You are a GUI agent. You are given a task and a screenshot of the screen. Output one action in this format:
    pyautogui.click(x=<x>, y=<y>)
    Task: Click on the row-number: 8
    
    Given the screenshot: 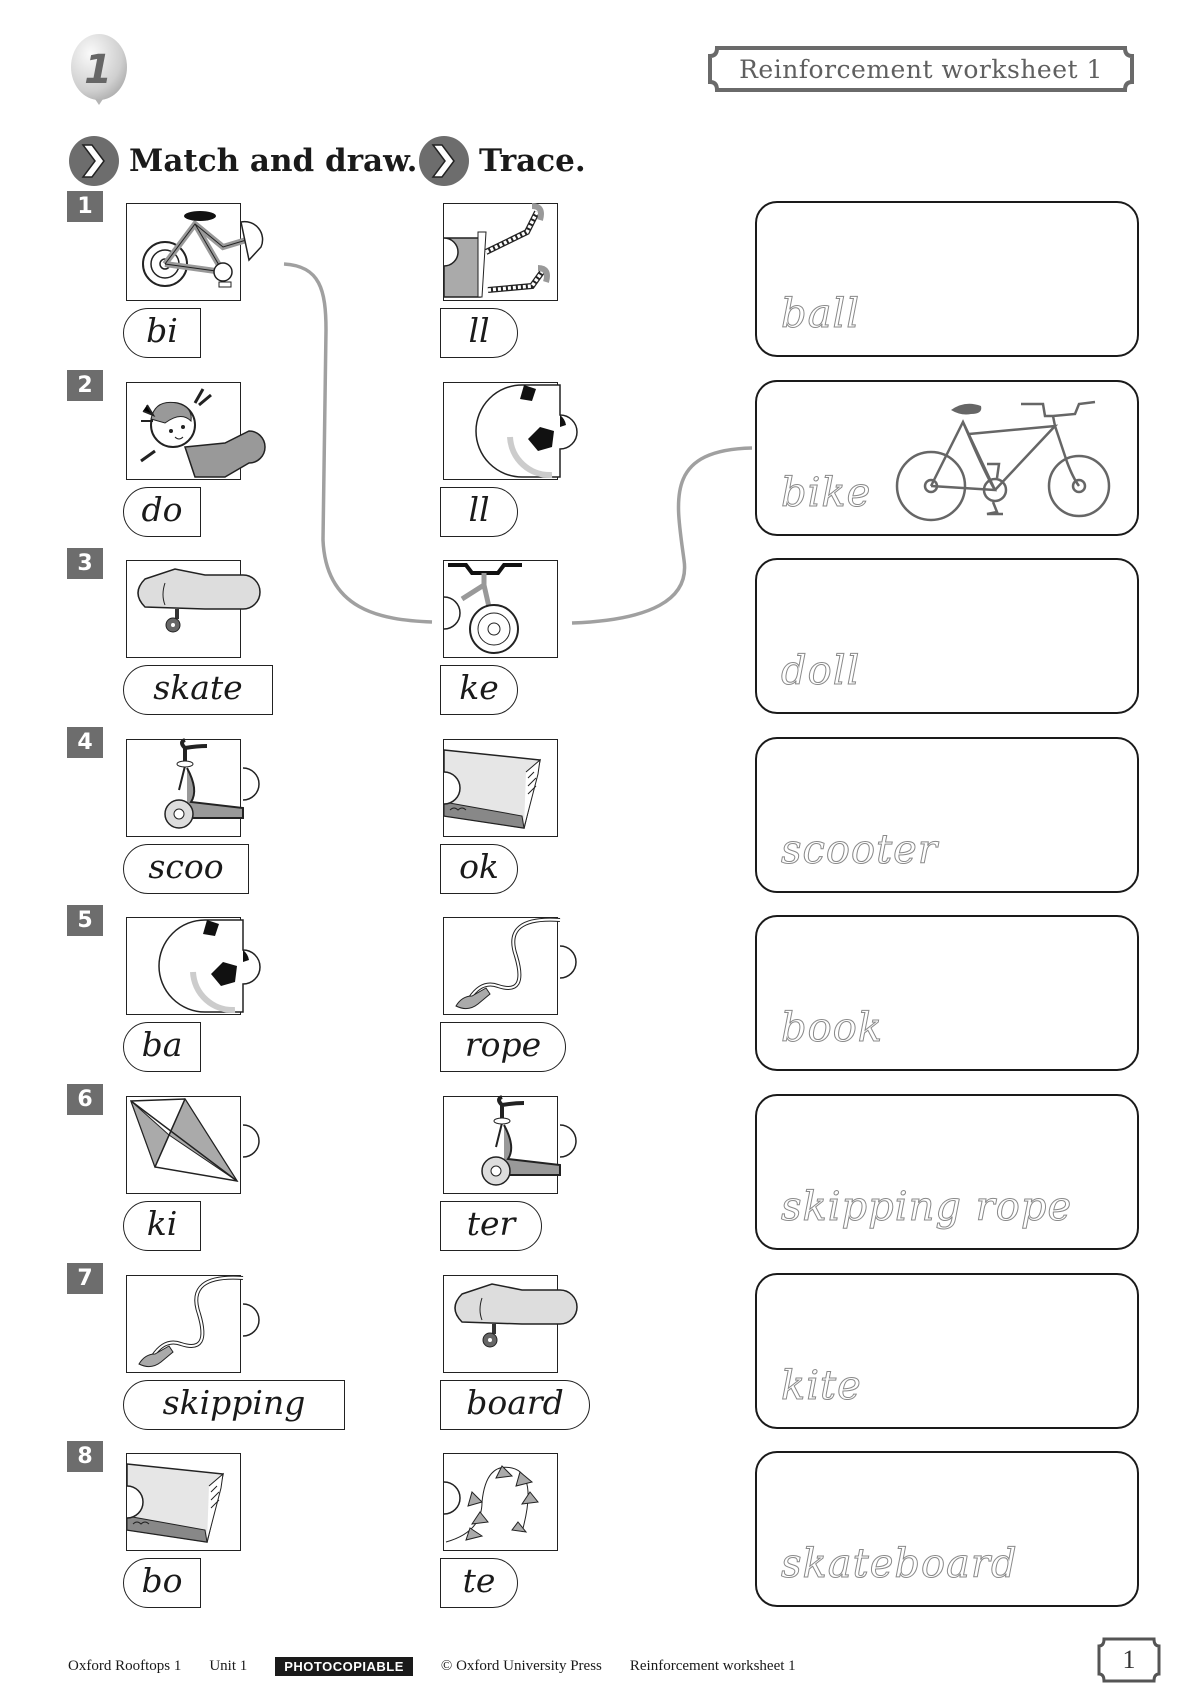 What is the action you would take?
    pyautogui.click(x=85, y=1456)
    